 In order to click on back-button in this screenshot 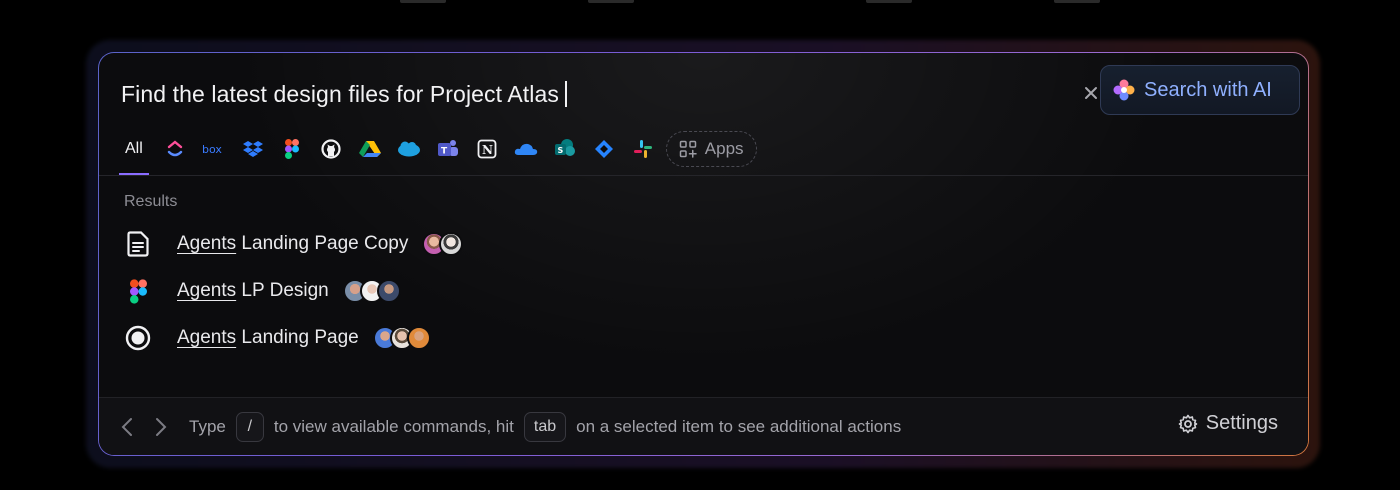, I will do `click(127, 427)`.